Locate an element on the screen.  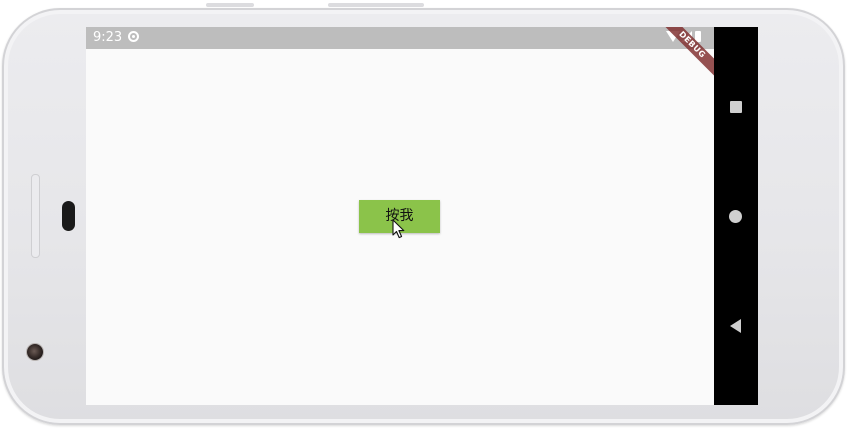
back-icon is located at coordinates (735, 326).